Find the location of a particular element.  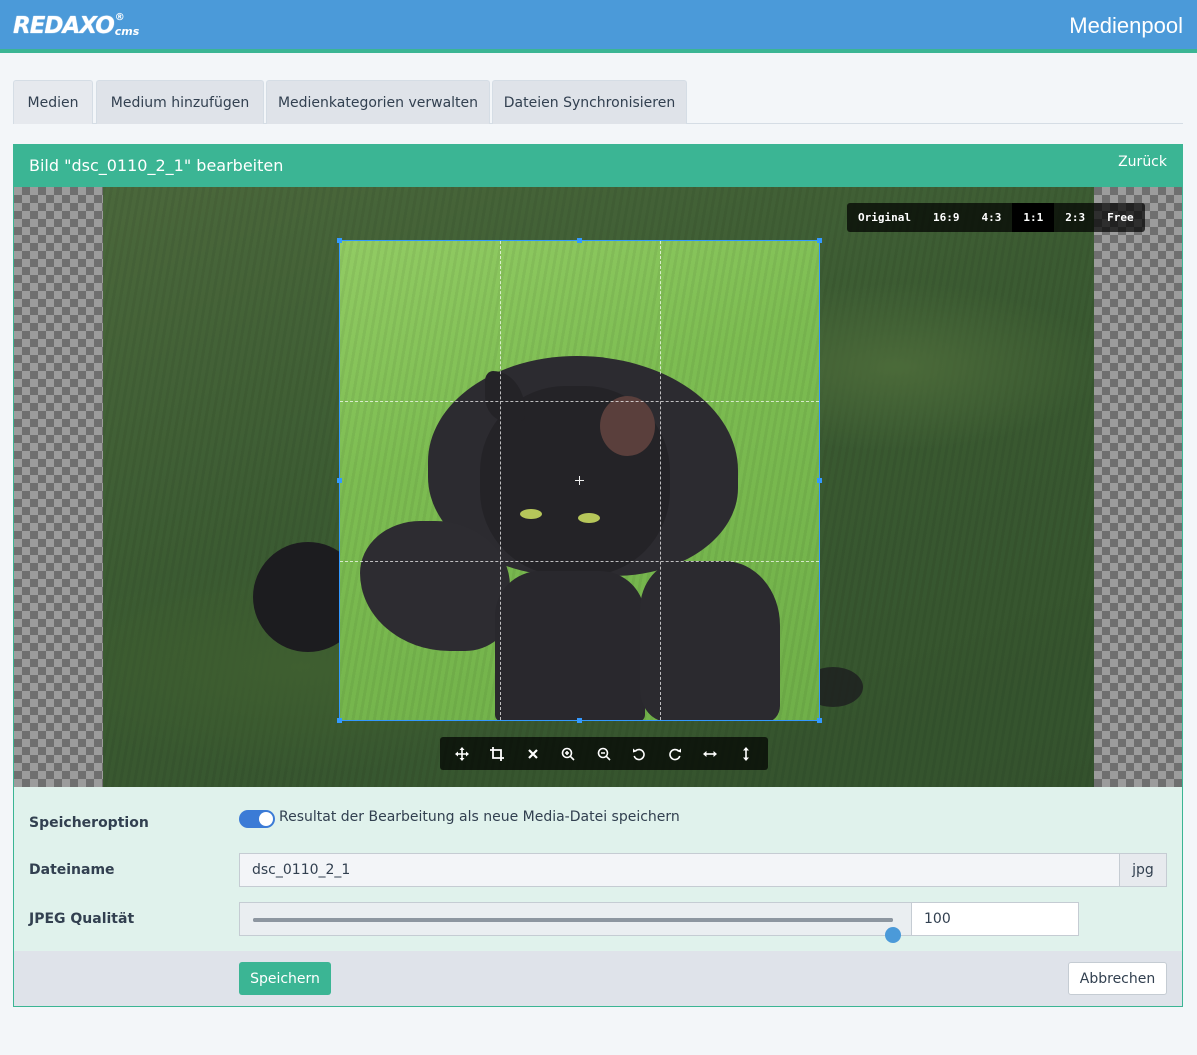

tab-medien: Medien is located at coordinates (53, 102).